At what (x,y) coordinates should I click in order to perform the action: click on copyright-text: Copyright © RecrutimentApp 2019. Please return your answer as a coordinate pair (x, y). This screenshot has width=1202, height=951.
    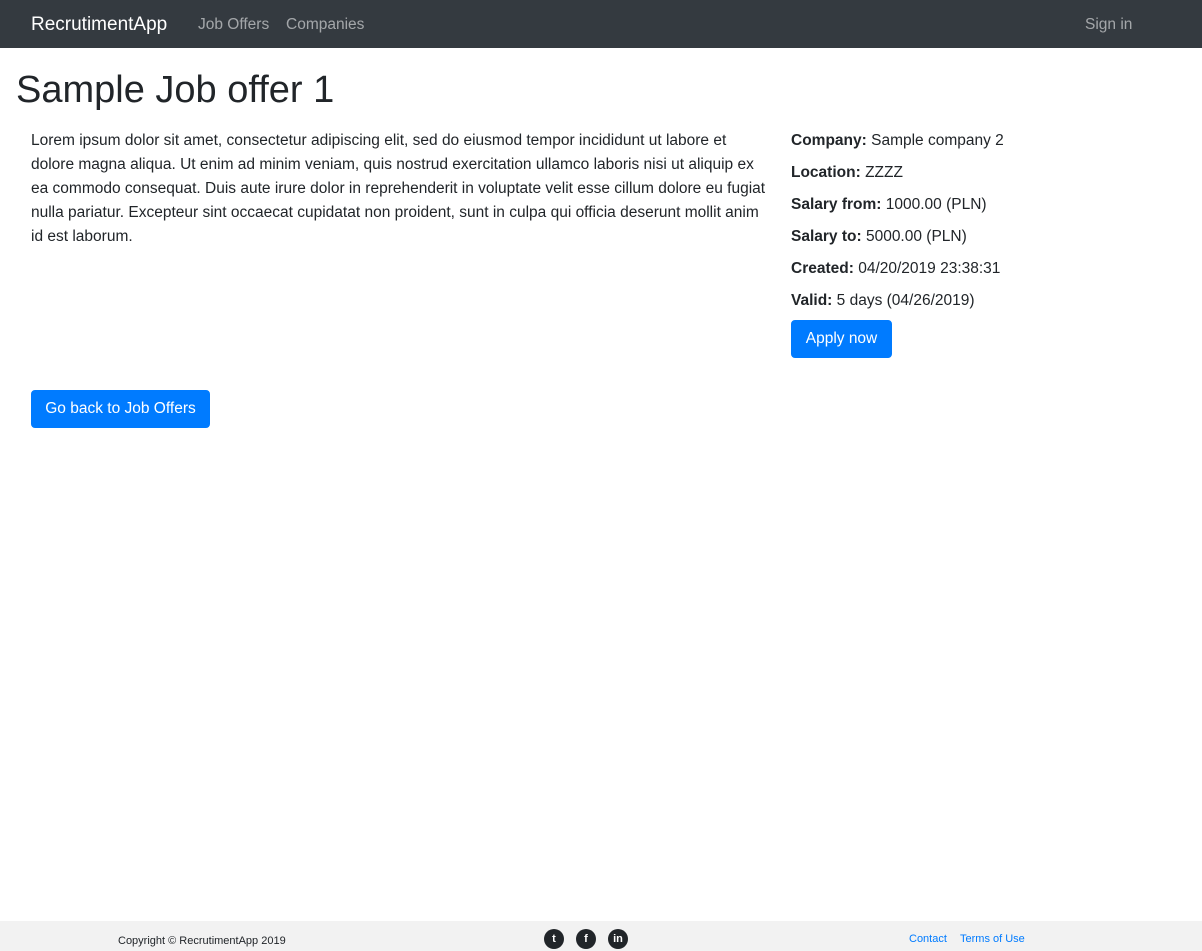
    Looking at the image, I should click on (202, 941).